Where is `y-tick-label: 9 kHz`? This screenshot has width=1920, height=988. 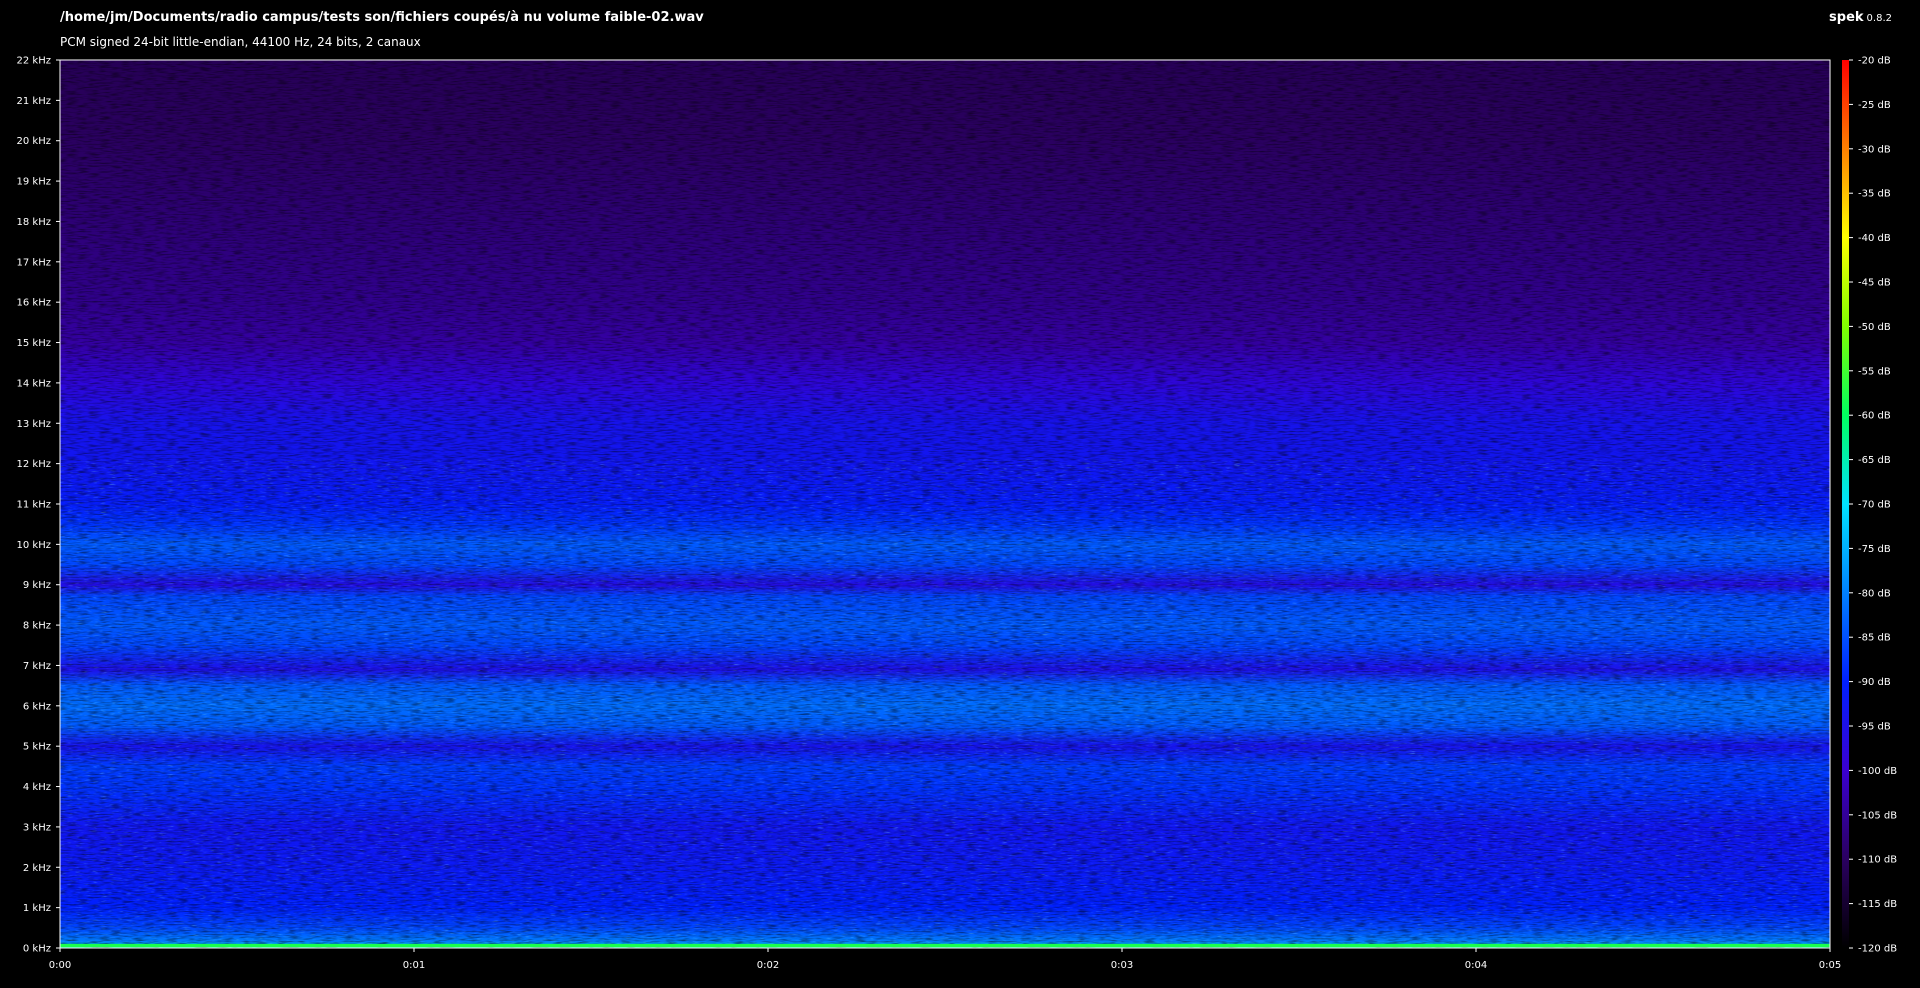 y-tick-label: 9 kHz is located at coordinates (37, 585).